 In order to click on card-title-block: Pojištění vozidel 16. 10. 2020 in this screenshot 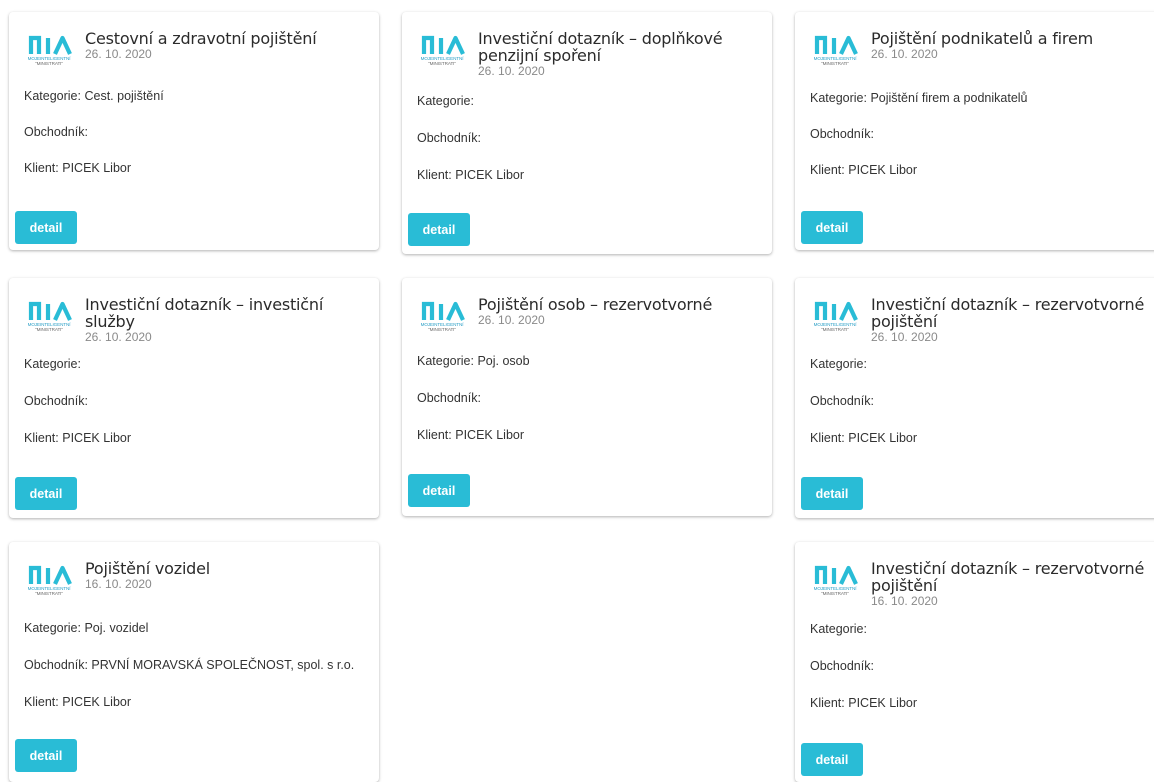, I will do `click(227, 575)`.